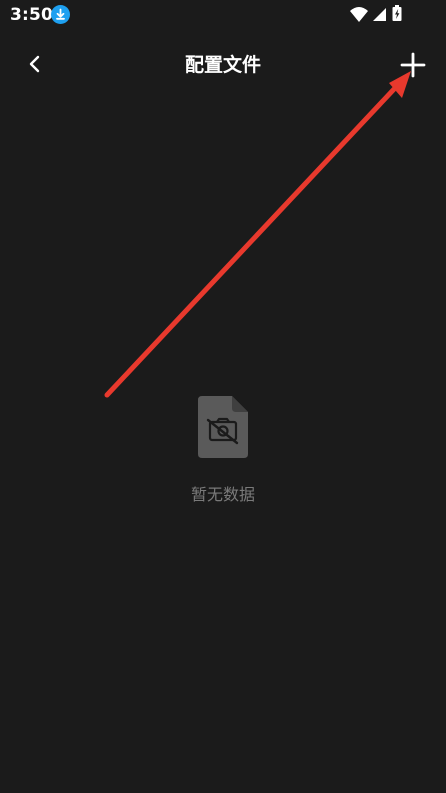 The width and height of the screenshot is (446, 793). I want to click on page-title: 配置文件, so click(222, 65).